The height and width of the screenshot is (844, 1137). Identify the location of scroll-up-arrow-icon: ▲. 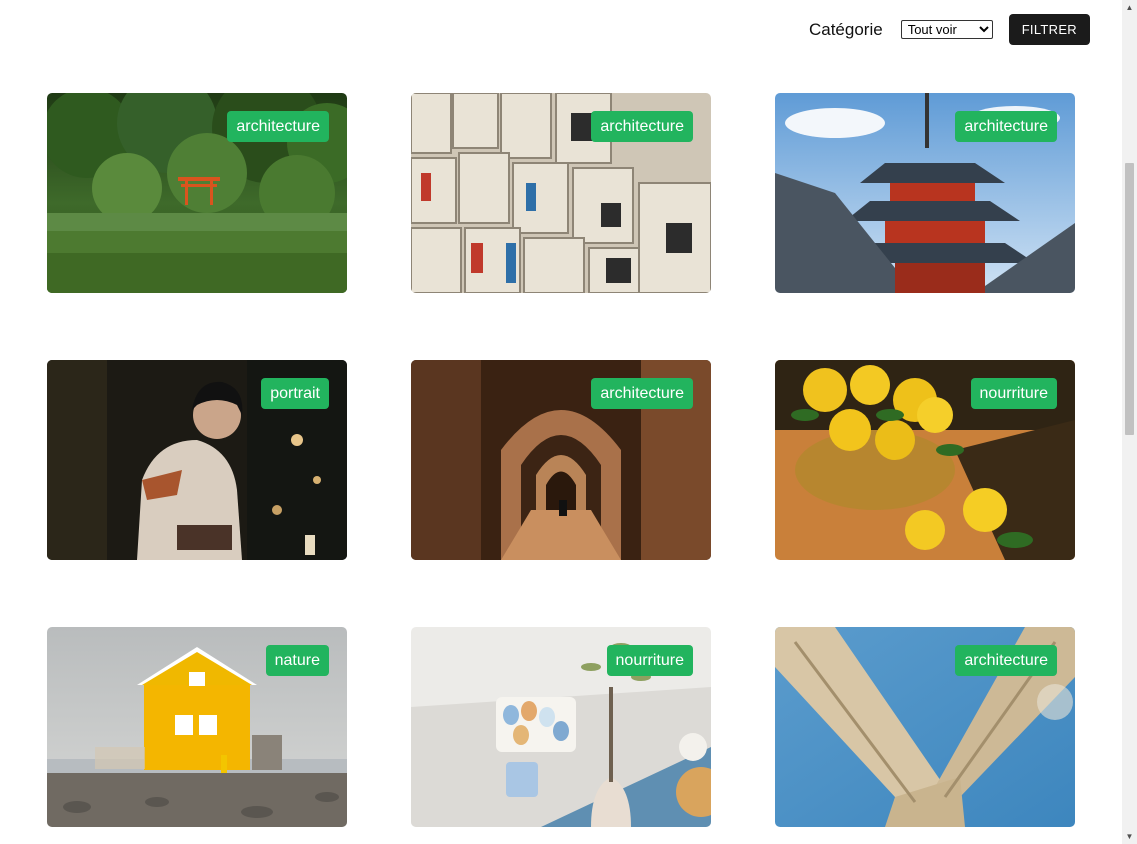
(1129, 7).